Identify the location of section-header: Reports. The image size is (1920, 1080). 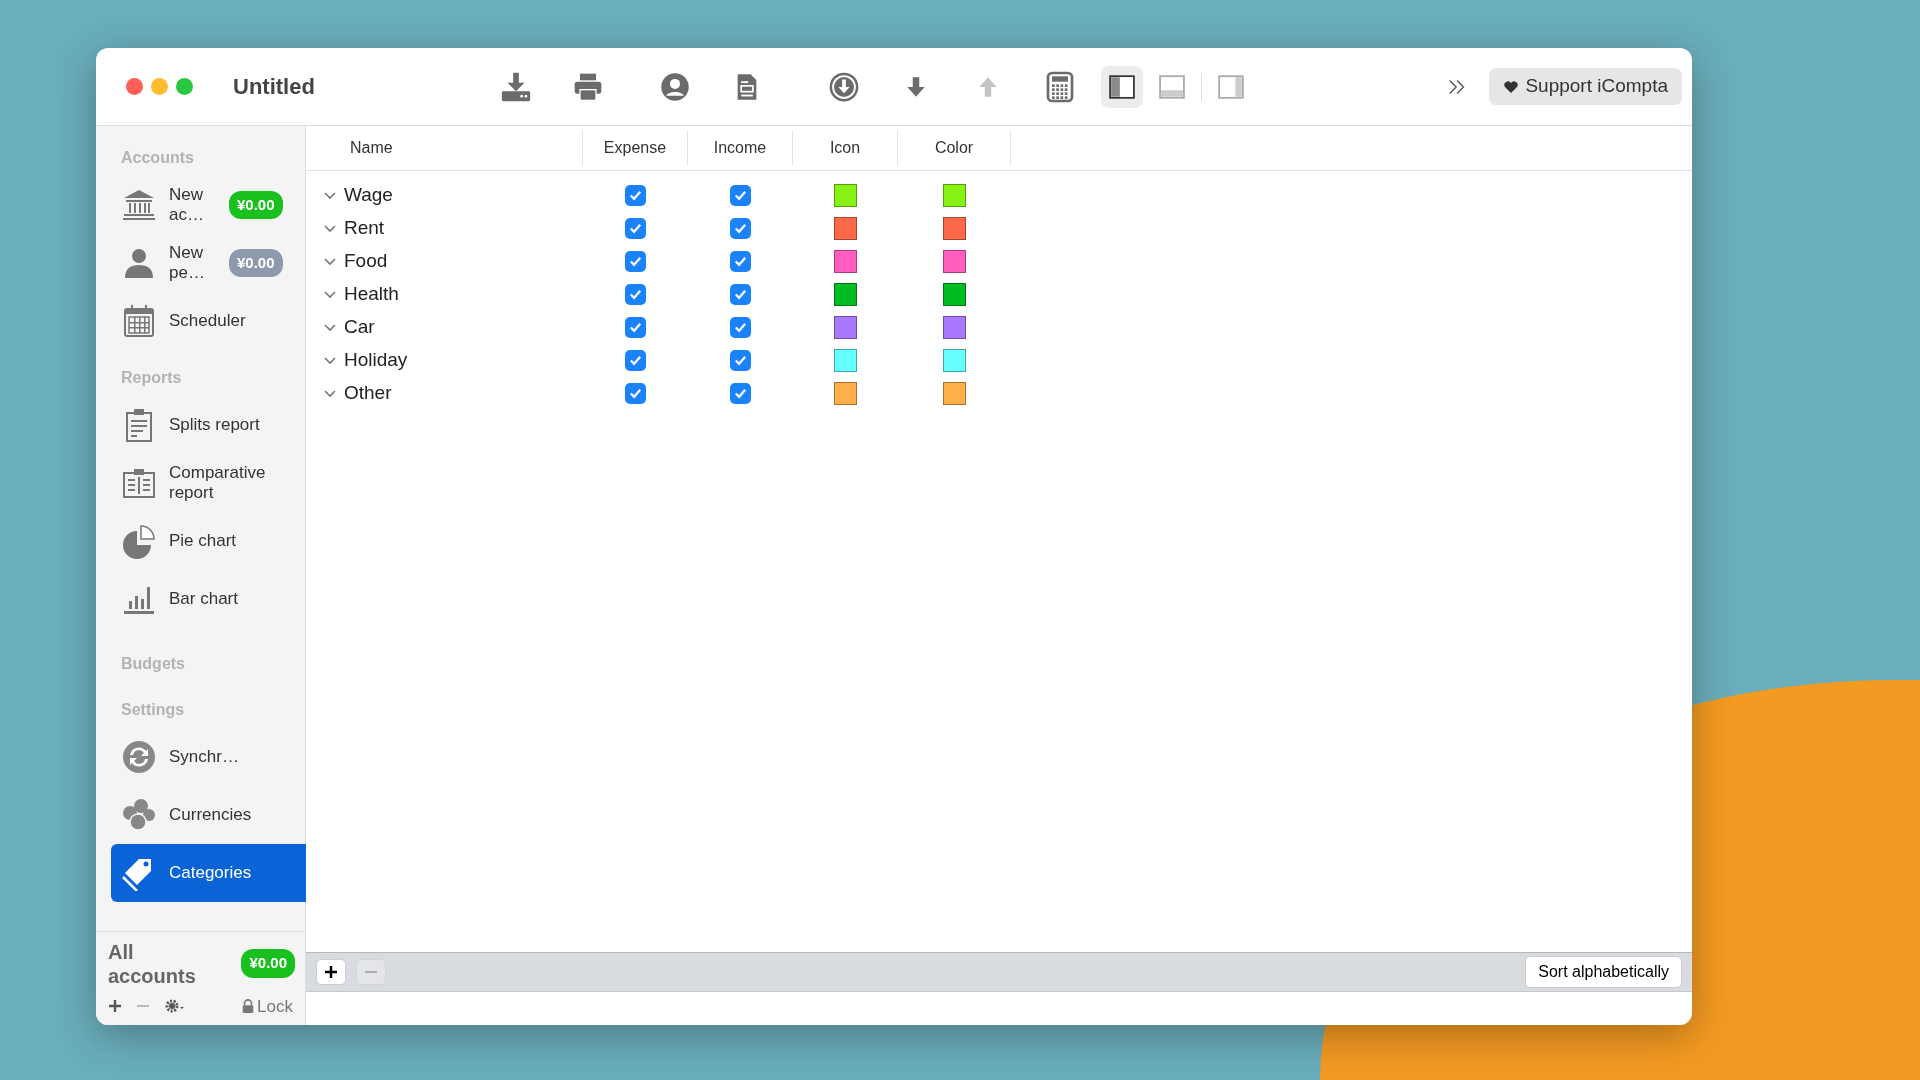
(151, 378).